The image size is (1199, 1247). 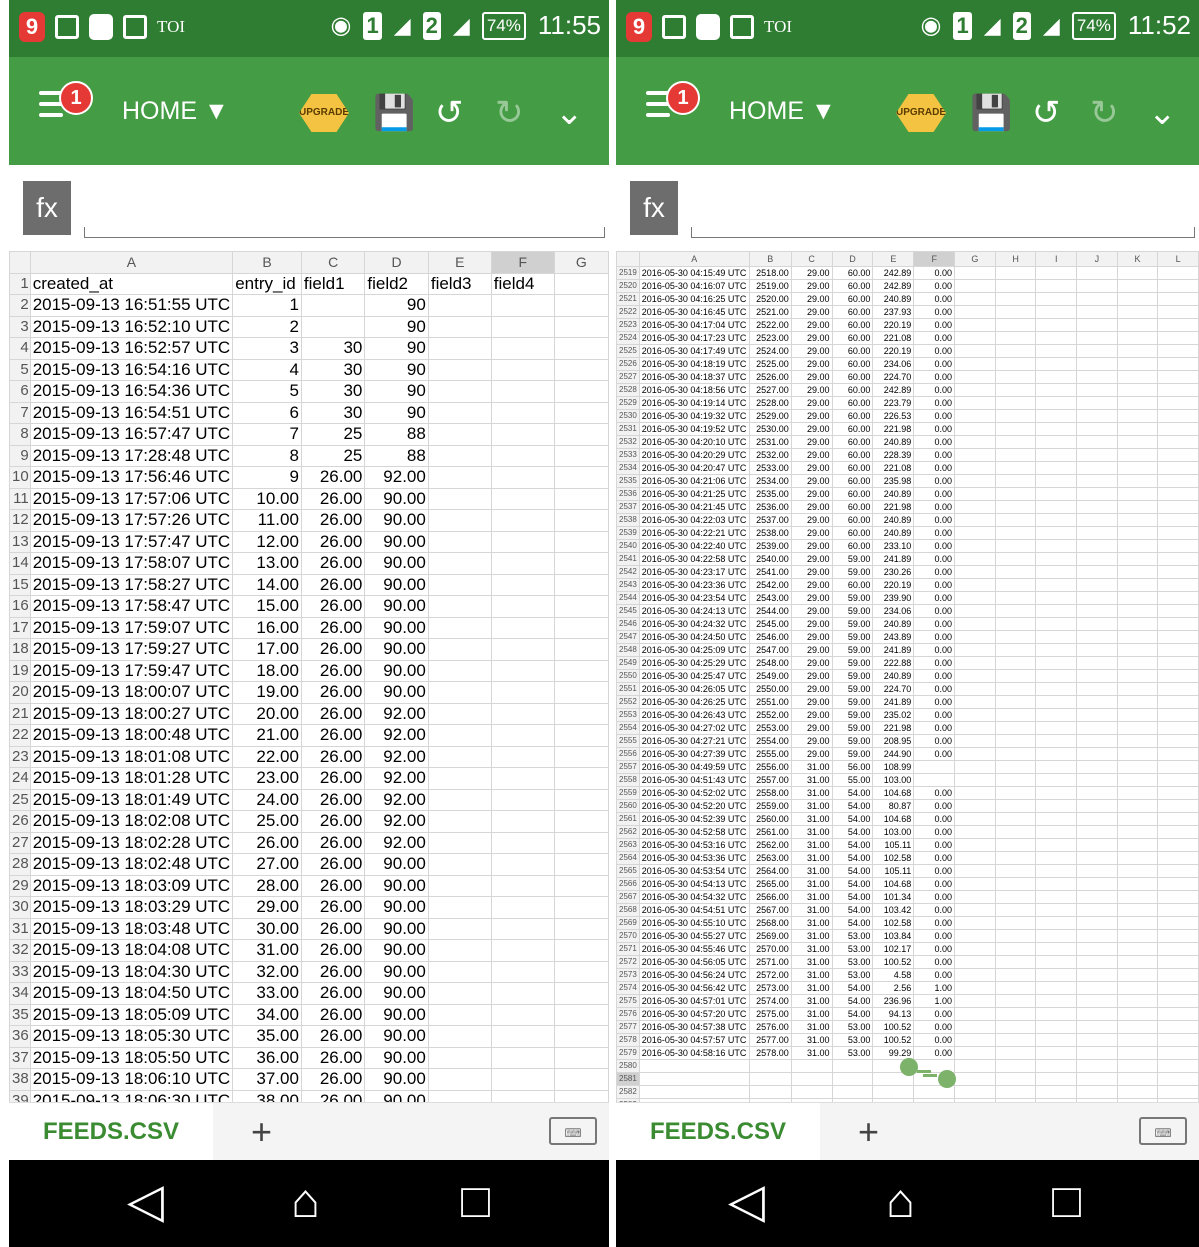 What do you see at coordinates (20, 993) in the screenshot?
I see `row-header: 34` at bounding box center [20, 993].